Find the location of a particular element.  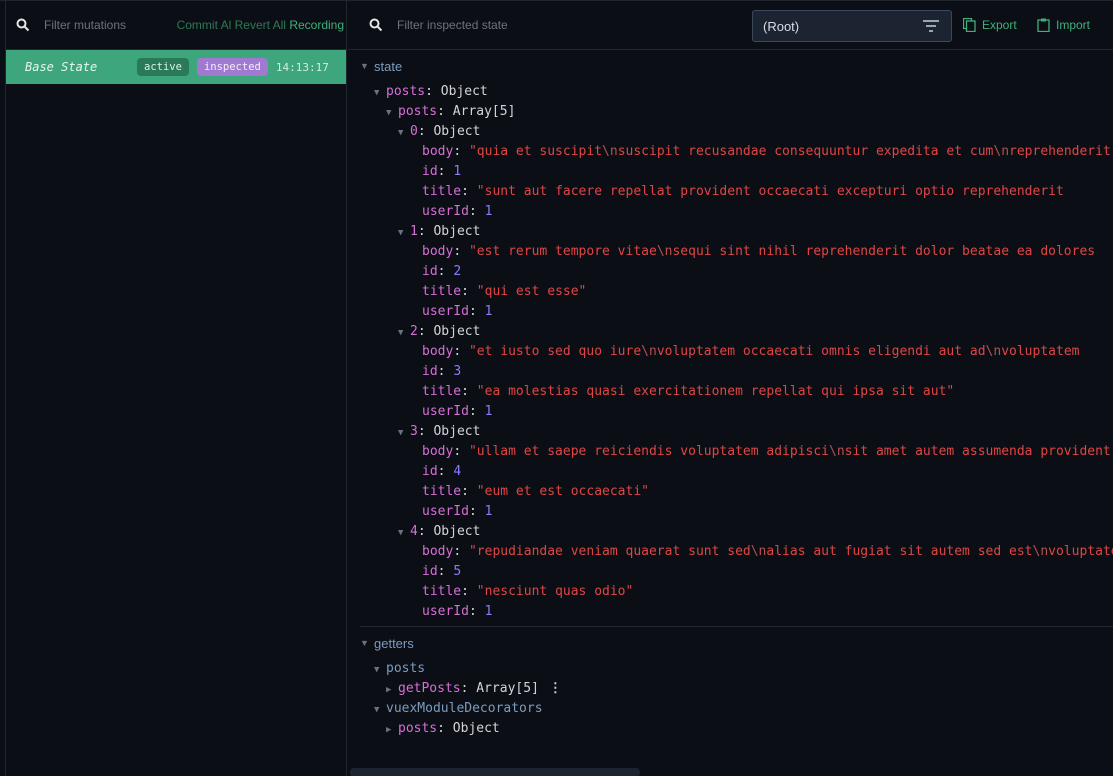

post-field-title: title: "nesciunt quas odio" is located at coordinates (528, 591).